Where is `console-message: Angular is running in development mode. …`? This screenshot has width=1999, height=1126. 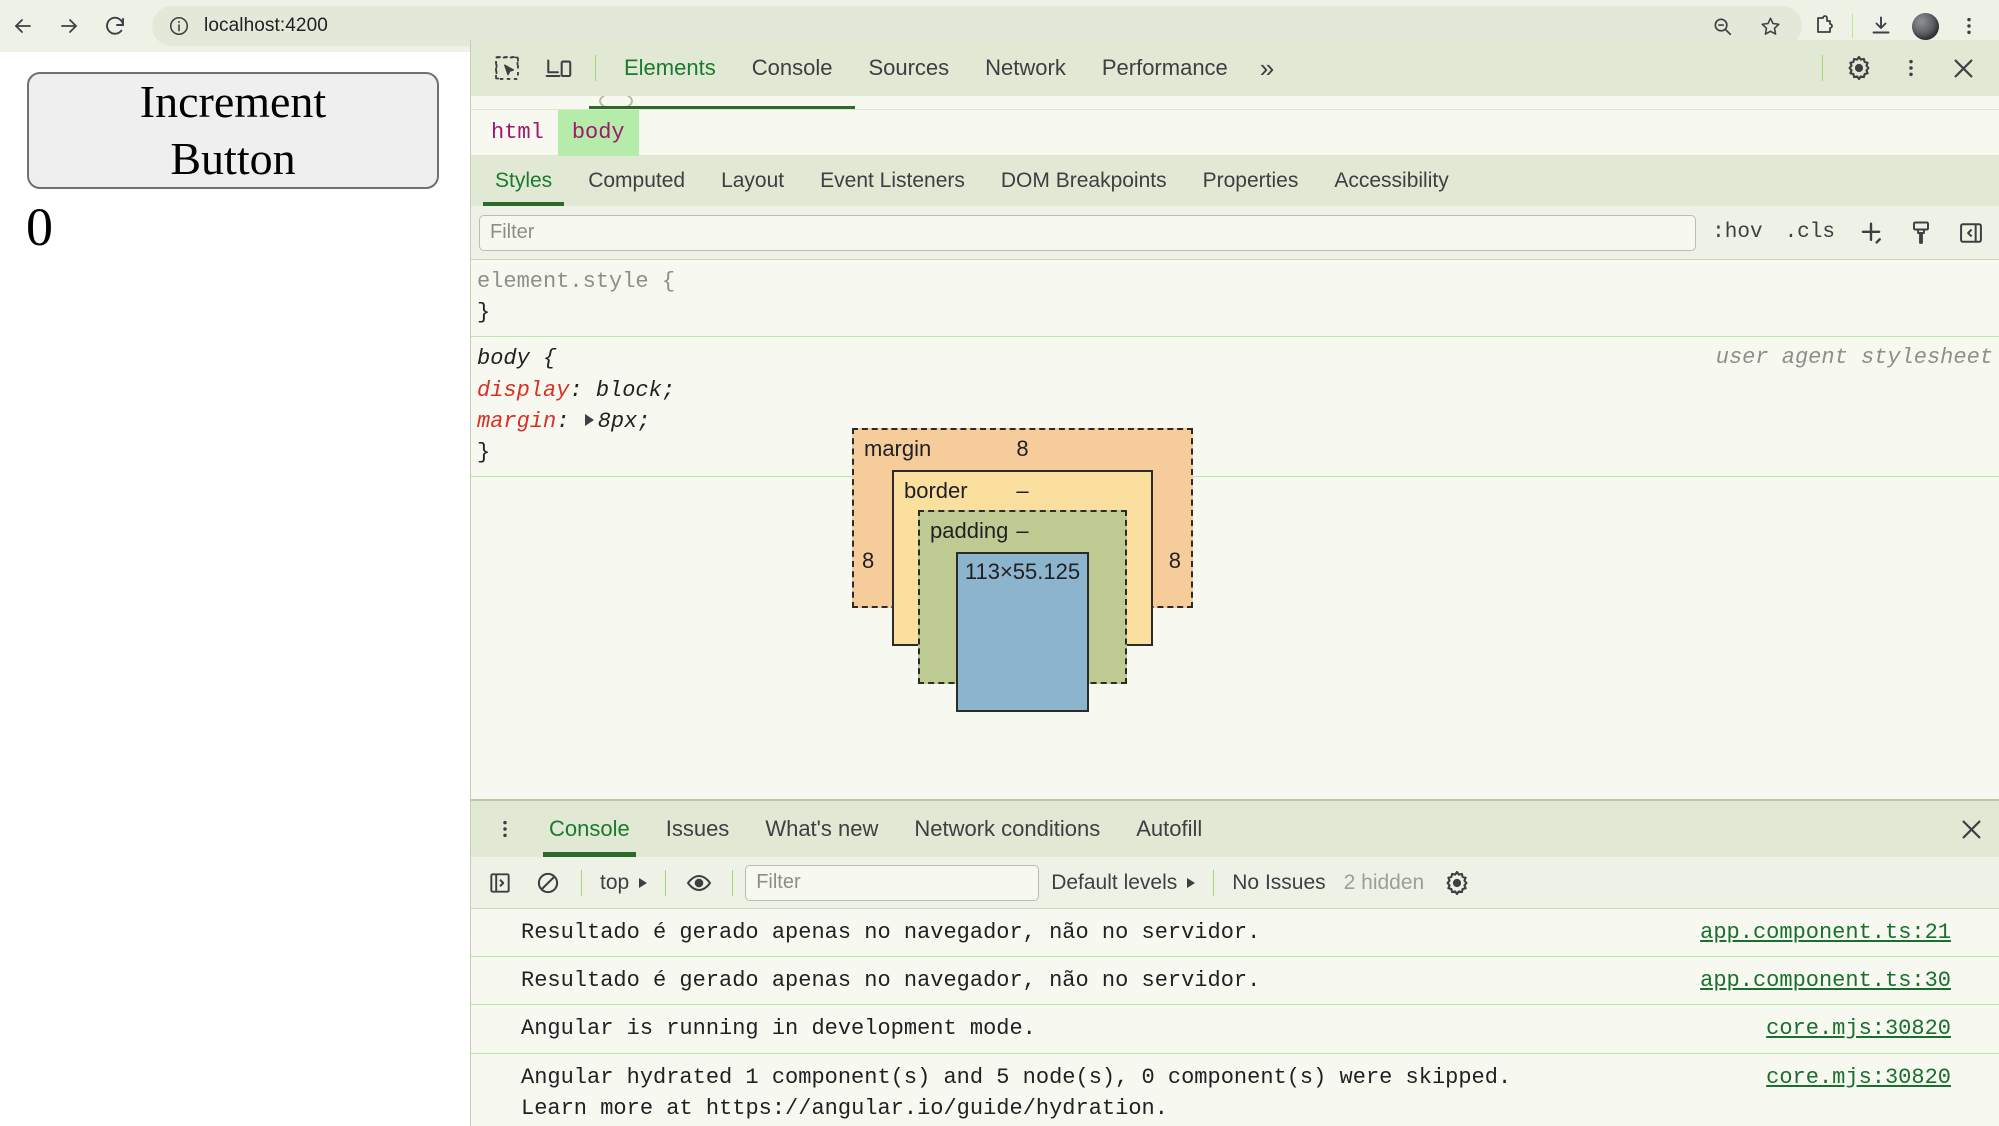 console-message: Angular is running in development mode. … is located at coordinates (1235, 1029).